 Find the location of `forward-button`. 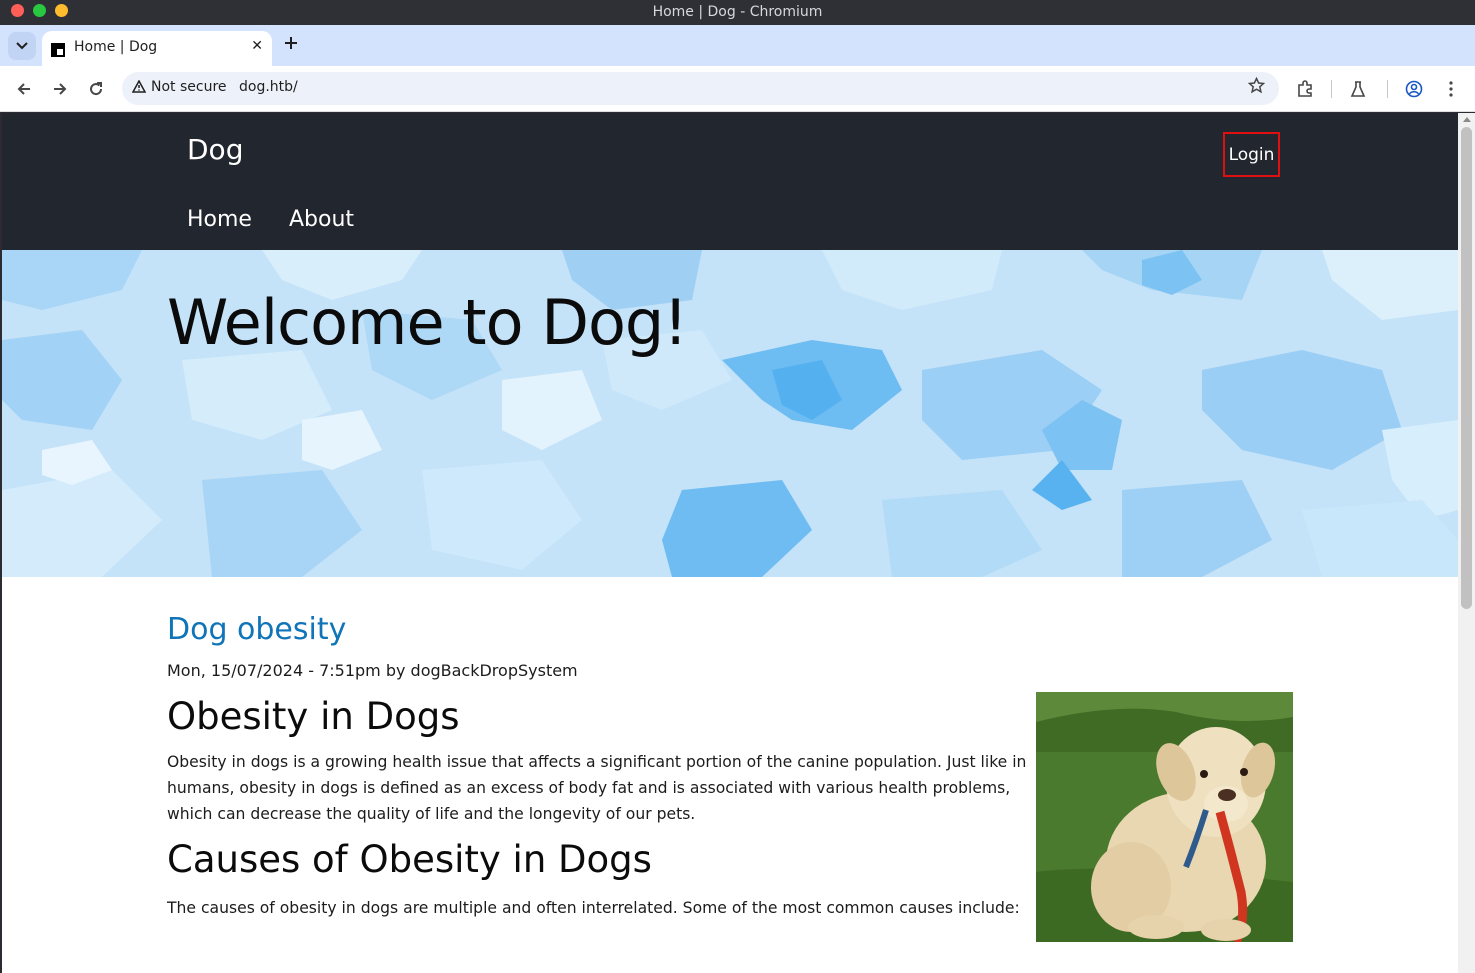

forward-button is located at coordinates (60, 89).